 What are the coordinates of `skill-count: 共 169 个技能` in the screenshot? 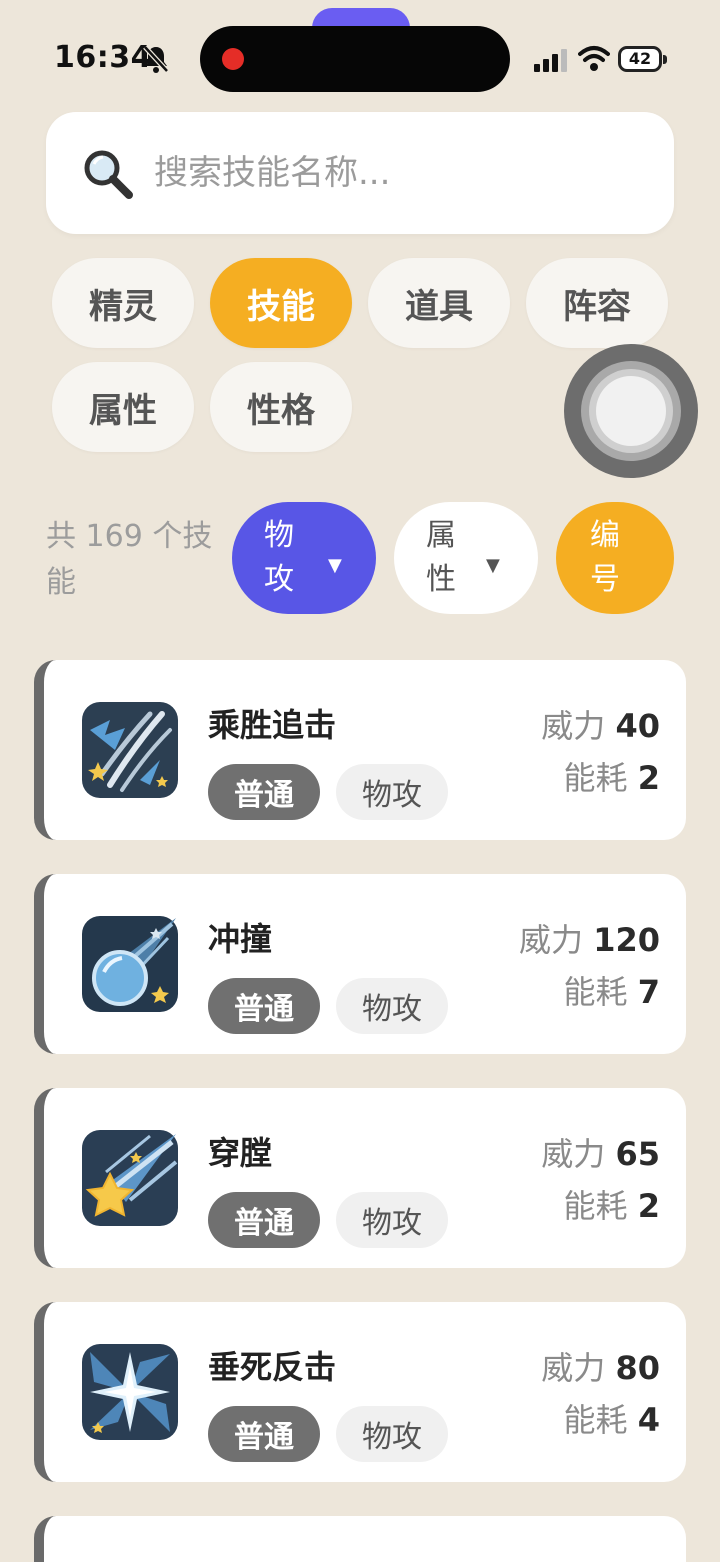 It's located at (129, 559).